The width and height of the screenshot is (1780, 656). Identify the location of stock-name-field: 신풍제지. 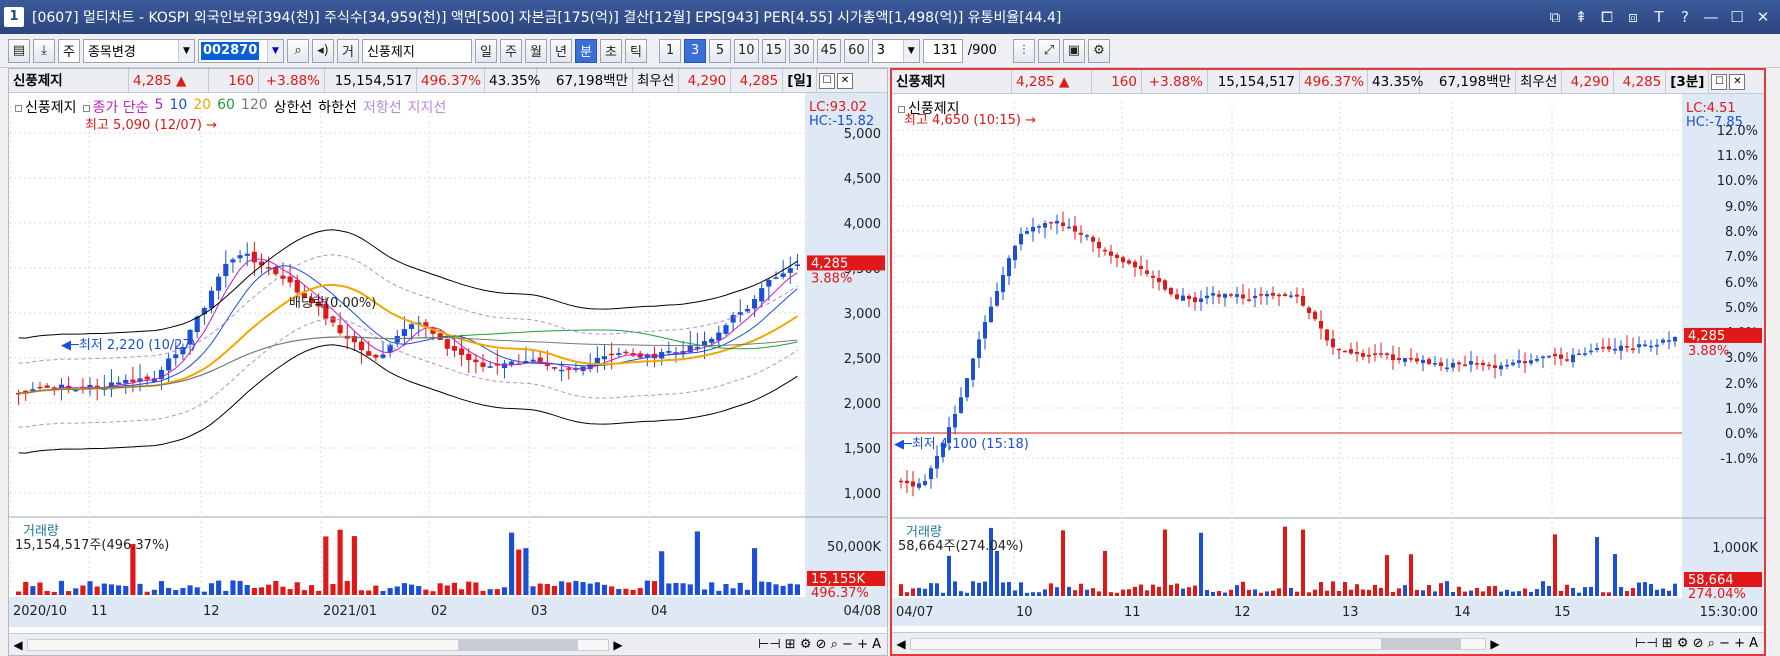
(416, 50).